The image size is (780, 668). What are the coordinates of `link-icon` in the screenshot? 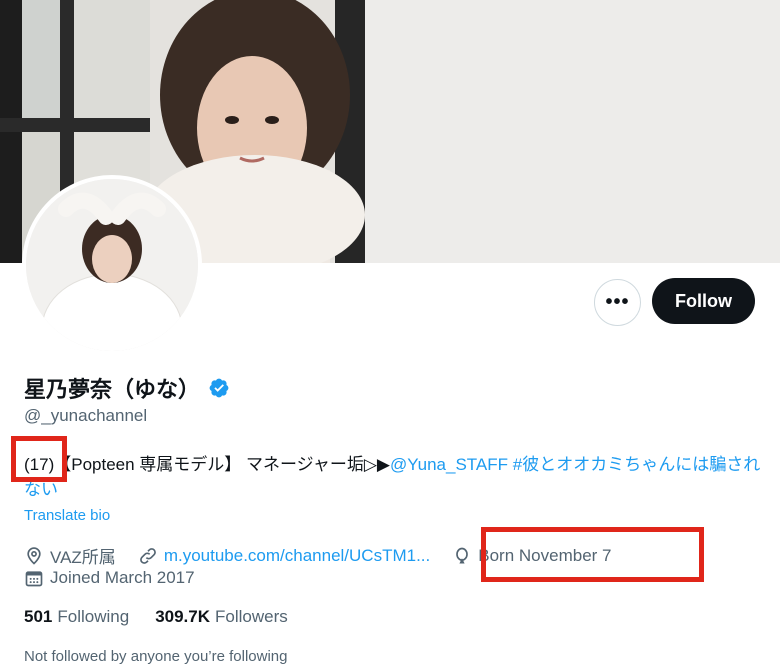 It's located at (147, 555).